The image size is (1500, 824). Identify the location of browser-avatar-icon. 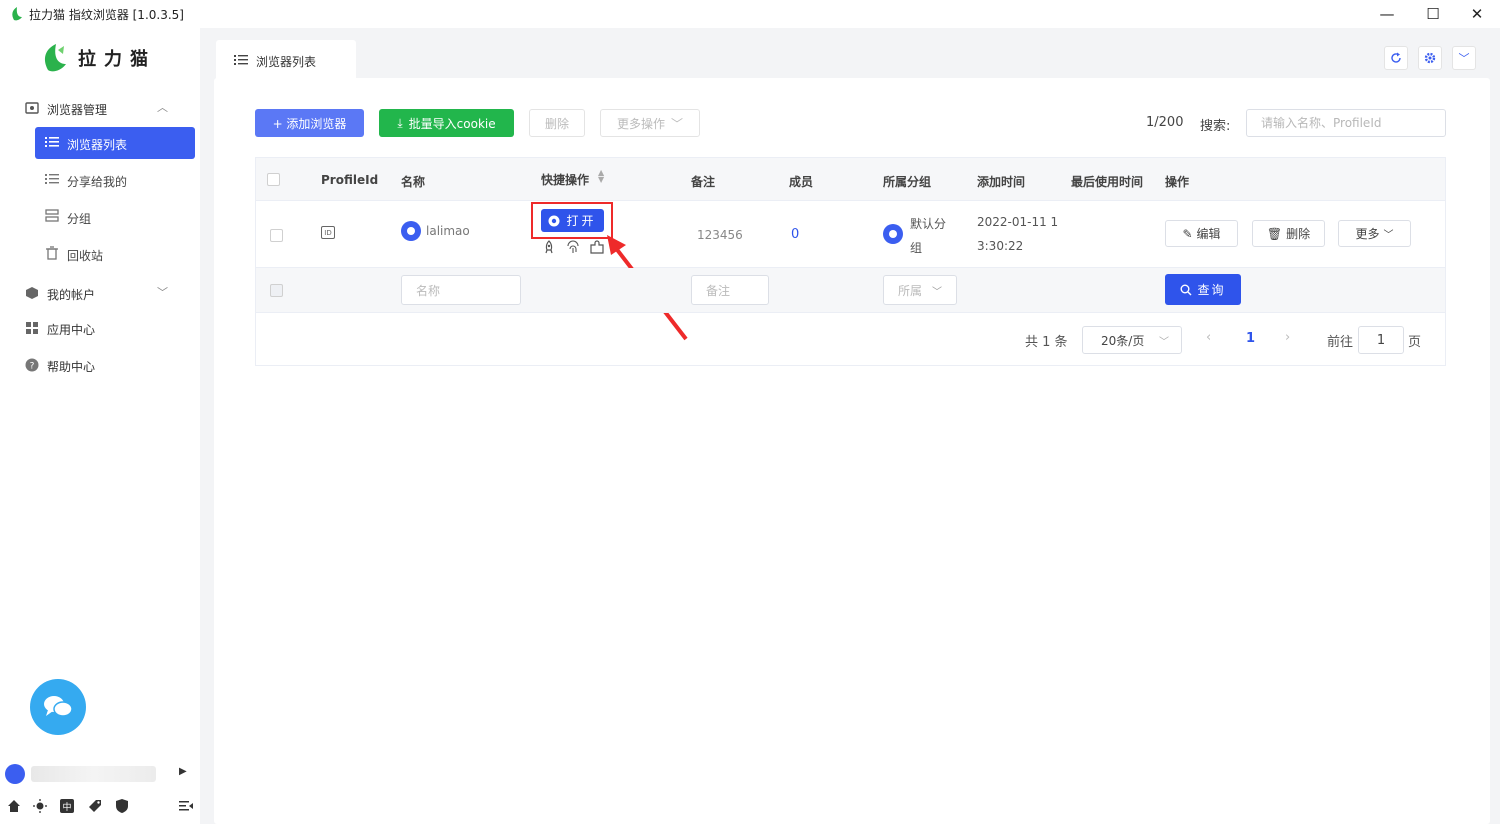
(411, 231).